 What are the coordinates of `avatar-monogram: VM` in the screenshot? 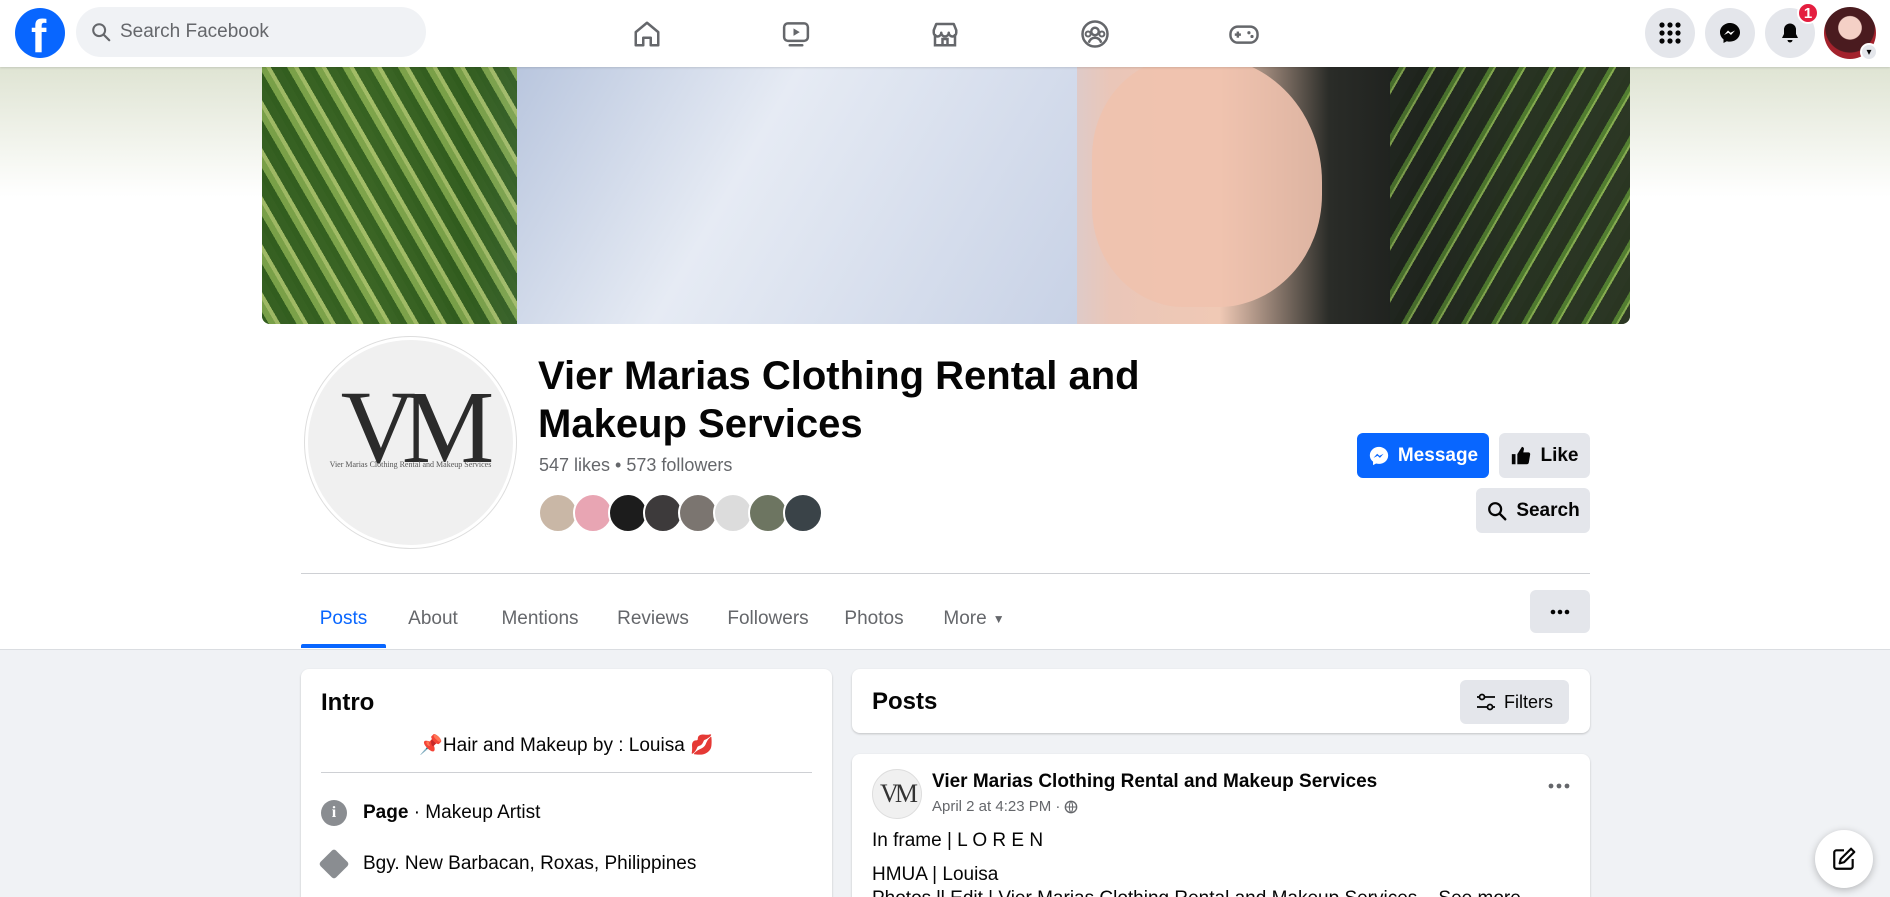 It's located at (417, 427).